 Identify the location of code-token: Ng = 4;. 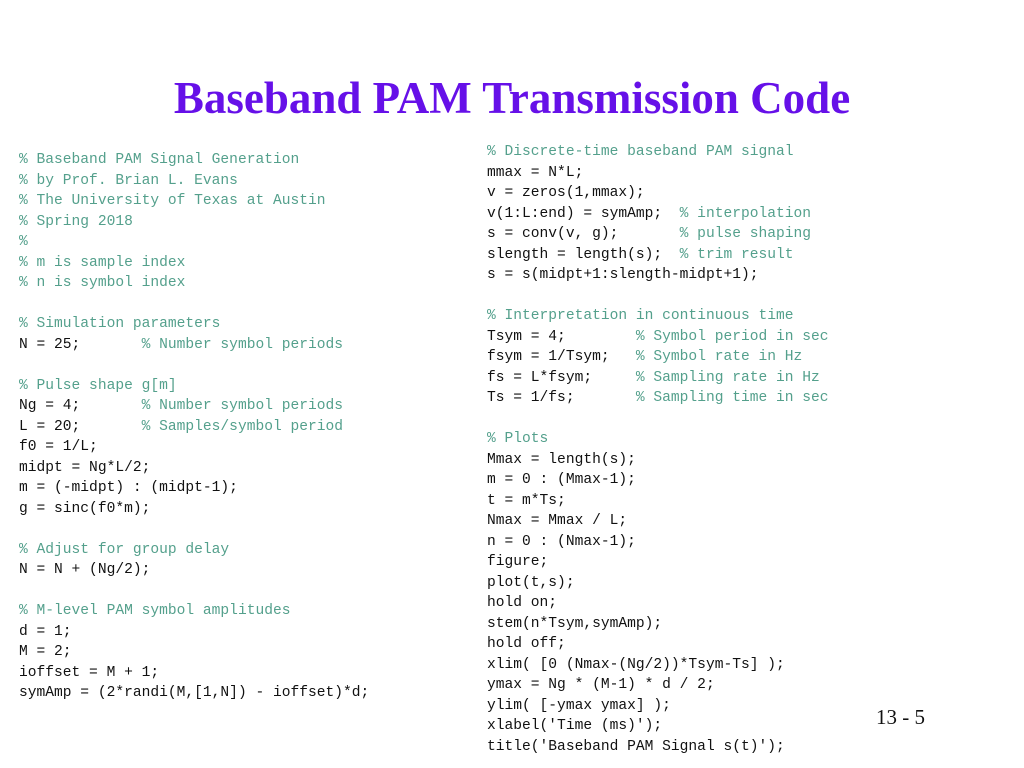
(80, 406).